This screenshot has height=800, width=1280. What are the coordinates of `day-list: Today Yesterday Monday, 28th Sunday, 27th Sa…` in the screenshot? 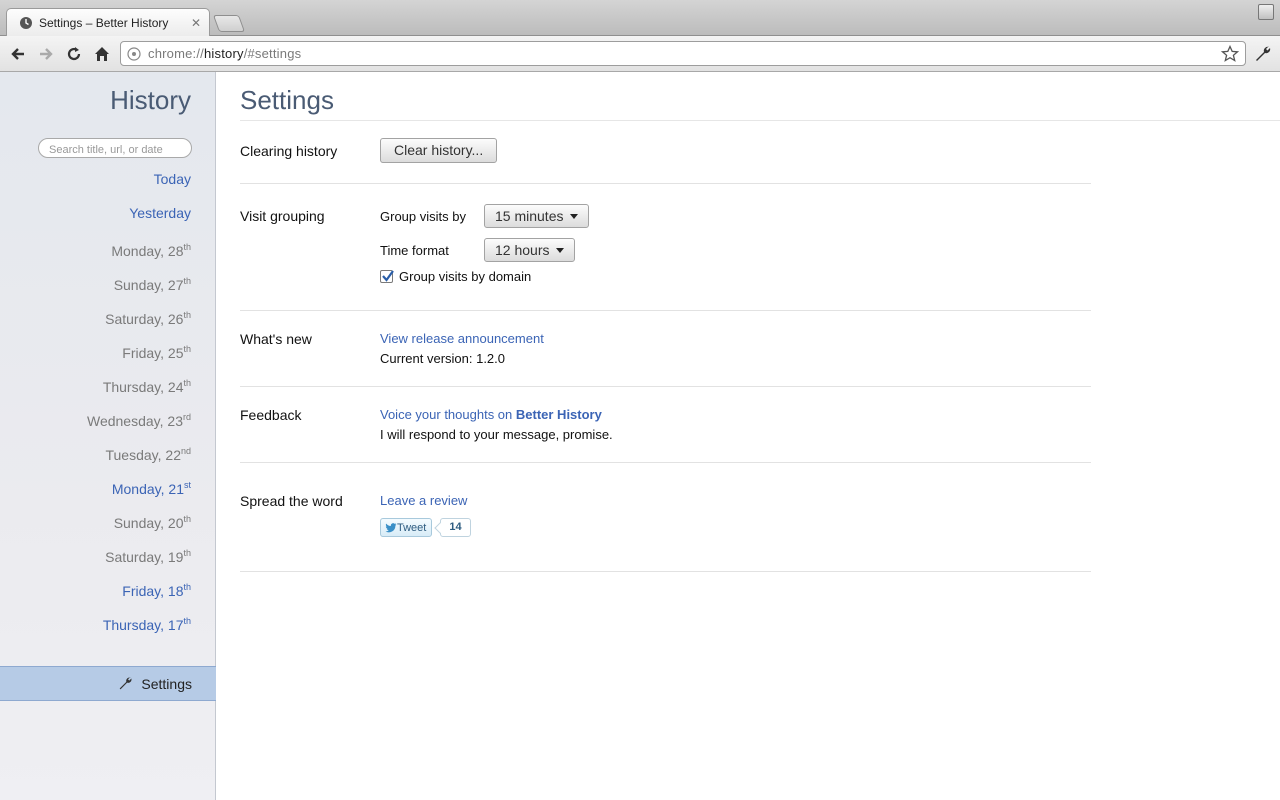 It's located at (139, 406).